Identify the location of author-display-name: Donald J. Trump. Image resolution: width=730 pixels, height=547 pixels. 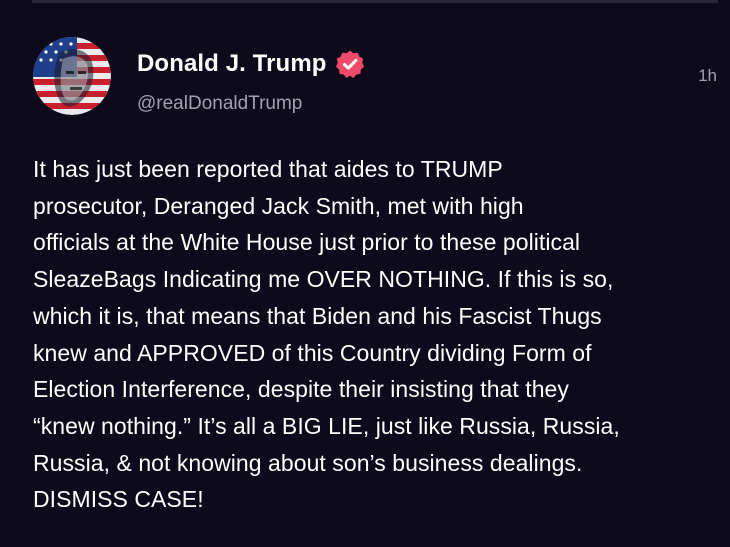
(232, 64).